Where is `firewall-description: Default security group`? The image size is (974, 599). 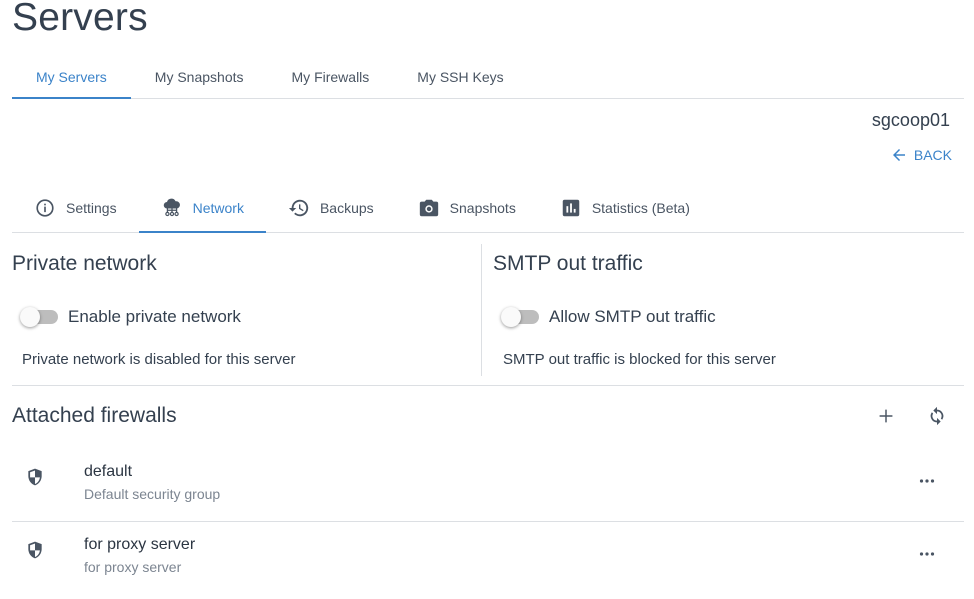
firewall-description: Default security group is located at coordinates (152, 494).